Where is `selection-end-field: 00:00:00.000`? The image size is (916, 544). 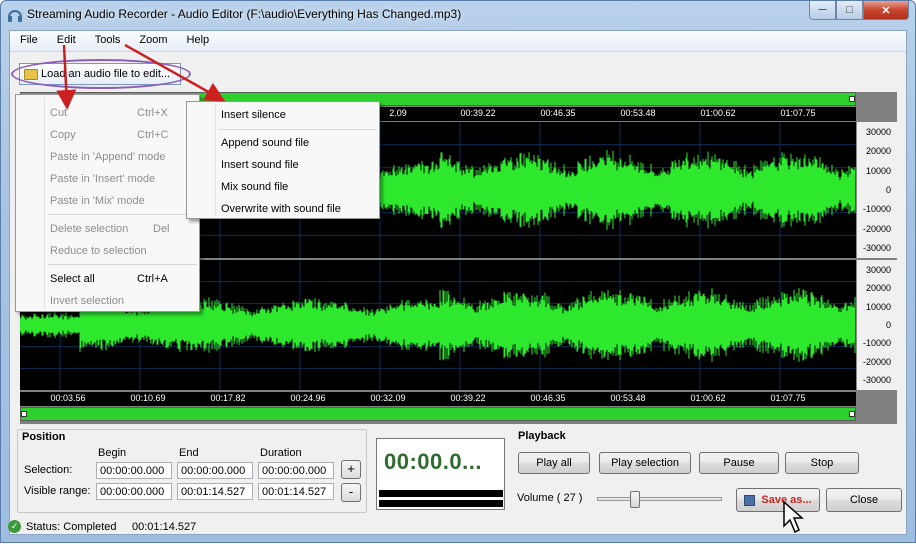
selection-end-field: 00:00:00.000 is located at coordinates (215, 470).